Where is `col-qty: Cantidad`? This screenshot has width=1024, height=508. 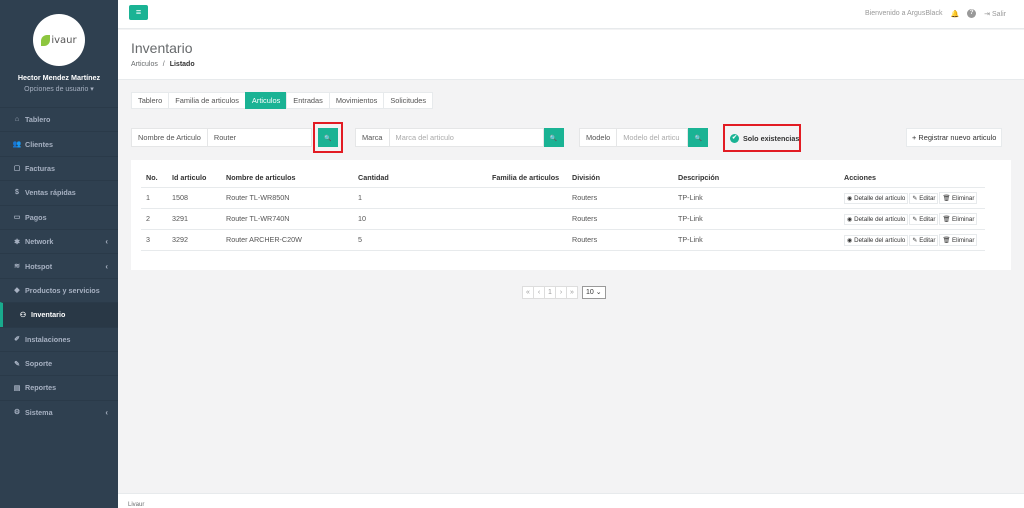 col-qty: Cantidad is located at coordinates (420, 178).